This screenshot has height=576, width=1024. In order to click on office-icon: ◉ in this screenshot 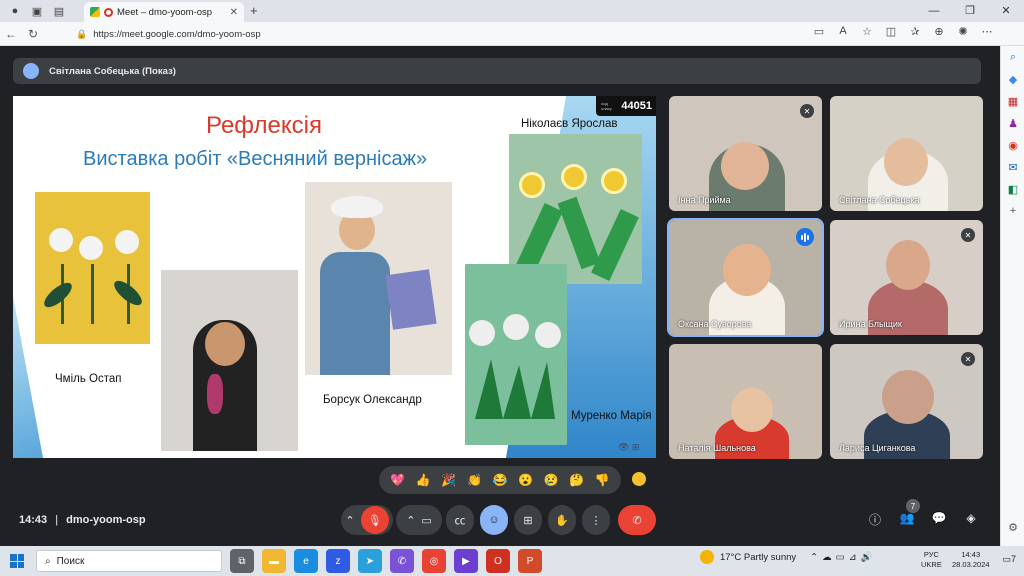, I will do `click(1012, 145)`.